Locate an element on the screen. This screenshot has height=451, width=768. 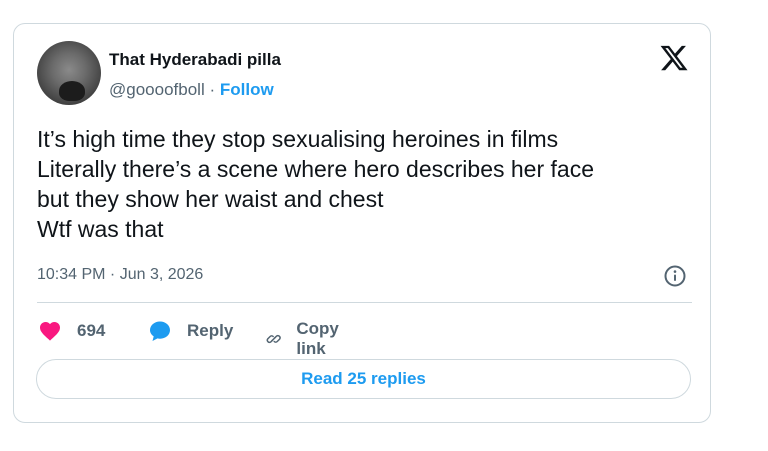
avatar is located at coordinates (69, 73).